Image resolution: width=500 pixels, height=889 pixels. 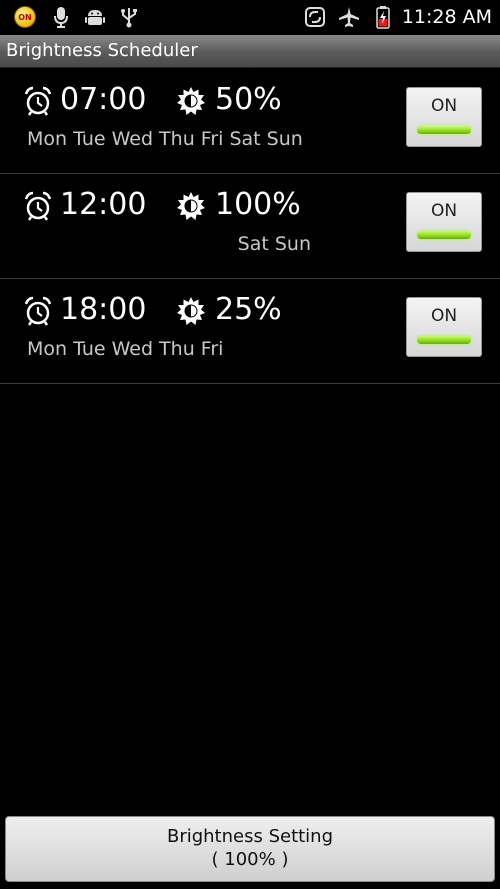 What do you see at coordinates (248, 99) in the screenshot?
I see `schedule-brightness: 50%` at bounding box center [248, 99].